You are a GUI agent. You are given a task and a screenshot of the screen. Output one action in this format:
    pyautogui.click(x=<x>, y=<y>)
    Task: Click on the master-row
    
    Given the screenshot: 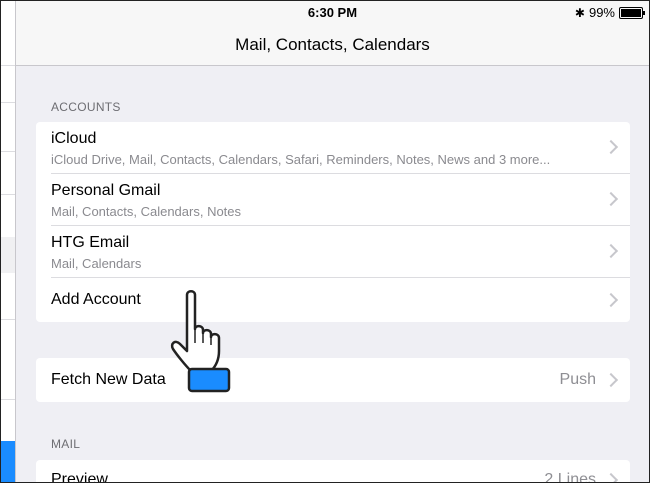 What is the action you would take?
    pyautogui.click(x=8, y=255)
    